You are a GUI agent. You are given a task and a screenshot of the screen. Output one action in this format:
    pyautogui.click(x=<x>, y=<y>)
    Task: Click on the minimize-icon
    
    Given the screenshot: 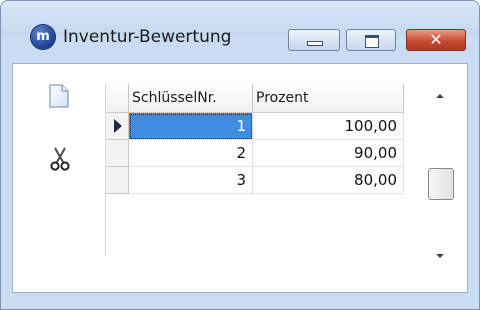 What is the action you would take?
    pyautogui.click(x=315, y=43)
    